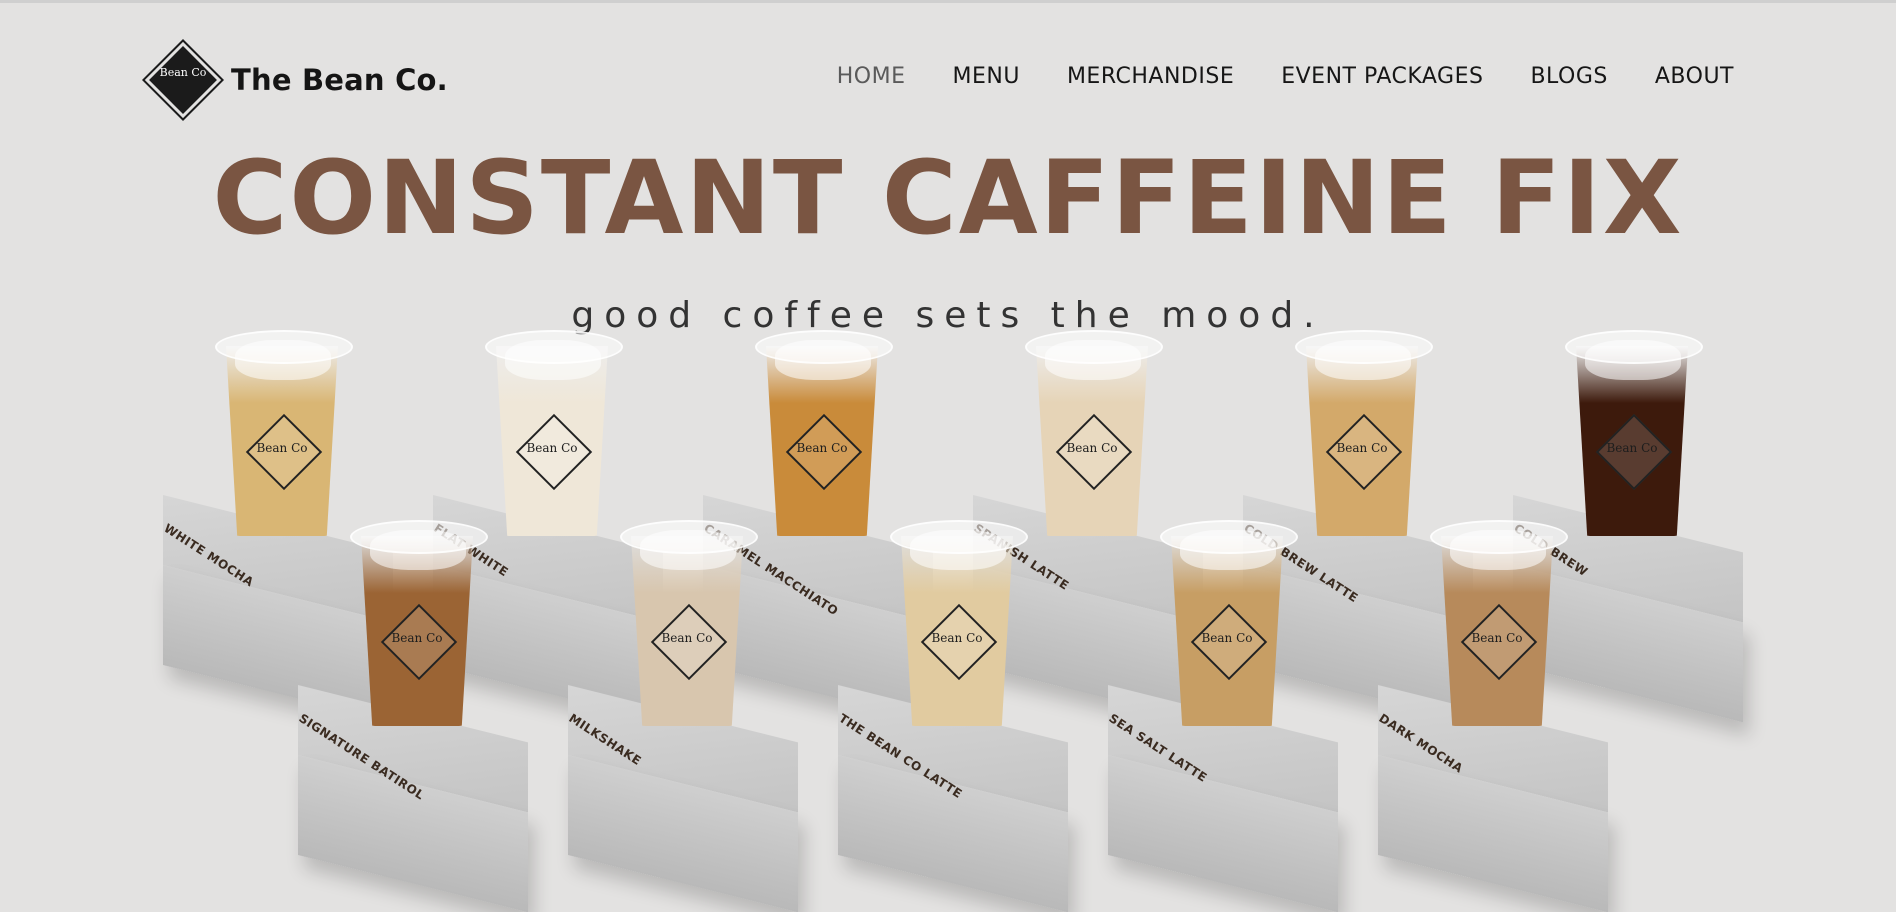 The height and width of the screenshot is (912, 1896). What do you see at coordinates (948, 198) in the screenshot?
I see `hero-title: CONSTANT CAFFEINE FIX` at bounding box center [948, 198].